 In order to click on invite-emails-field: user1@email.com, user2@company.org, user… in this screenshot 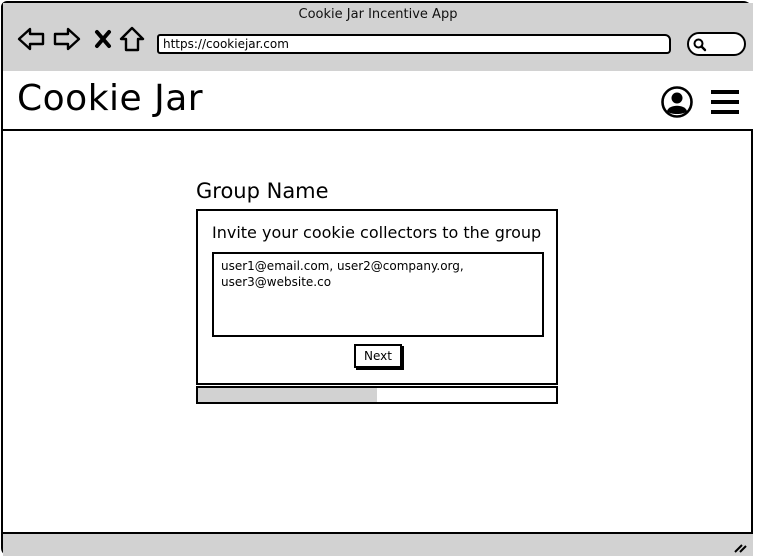, I will do `click(378, 294)`.